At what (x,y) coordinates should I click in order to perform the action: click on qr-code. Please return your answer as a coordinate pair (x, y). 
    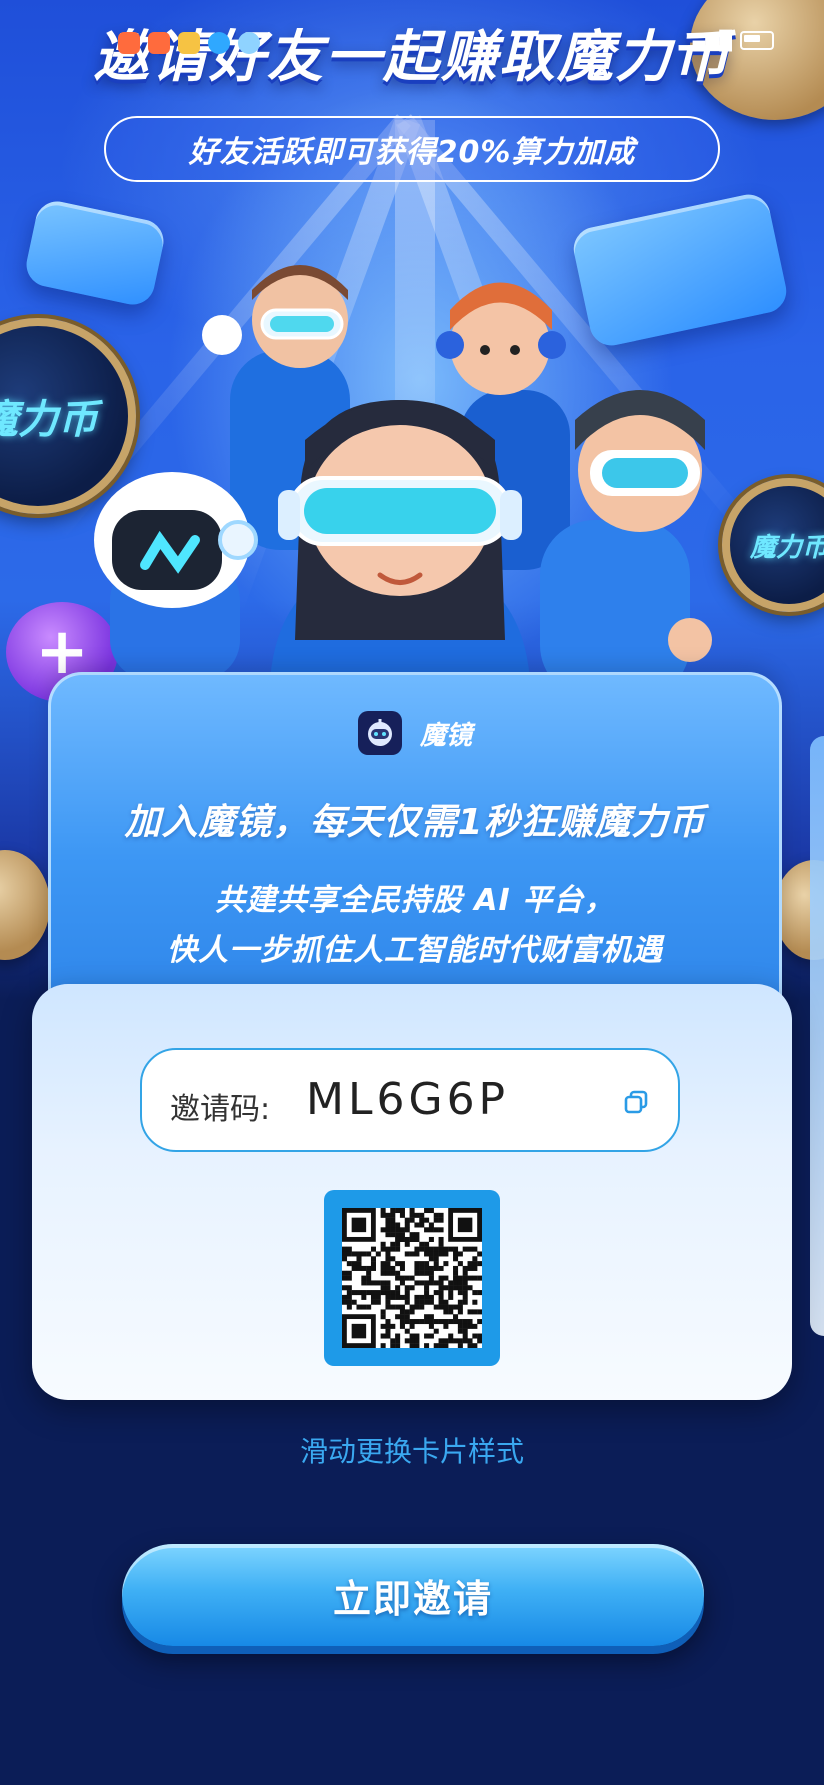
    Looking at the image, I should click on (412, 1278).